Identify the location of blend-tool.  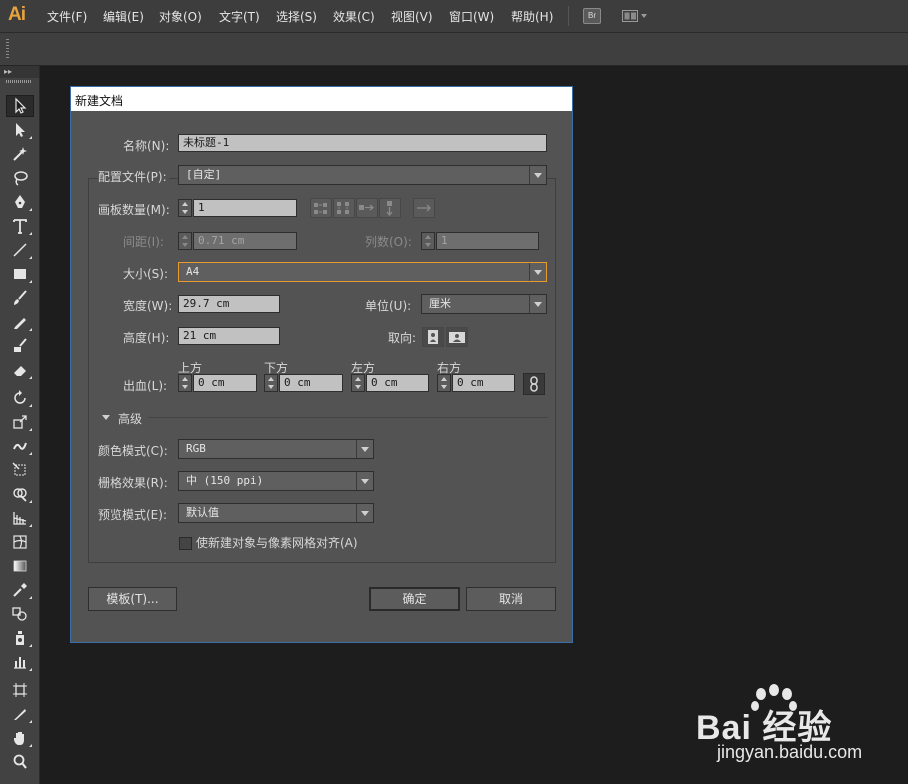
(20, 614).